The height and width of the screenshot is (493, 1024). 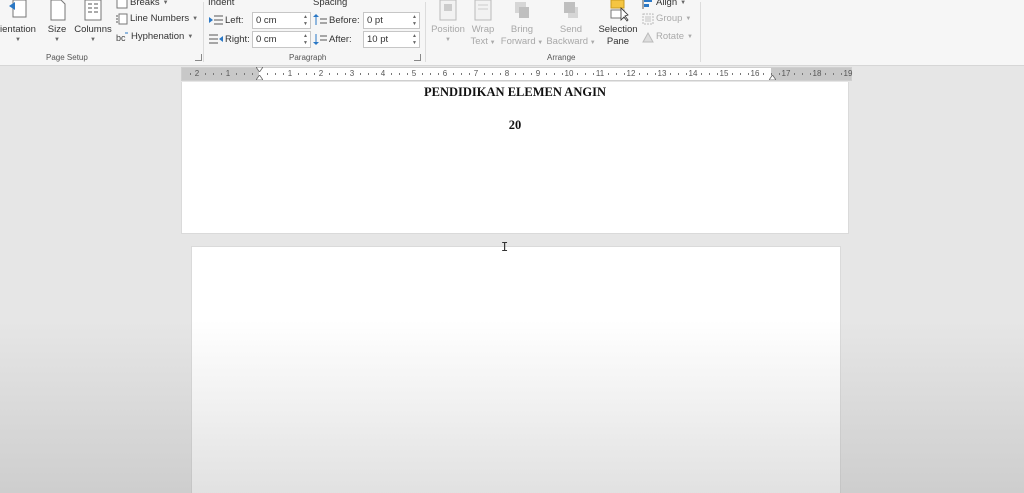 What do you see at coordinates (122, 37) in the screenshot?
I see `hyphenation-icon: bc` at bounding box center [122, 37].